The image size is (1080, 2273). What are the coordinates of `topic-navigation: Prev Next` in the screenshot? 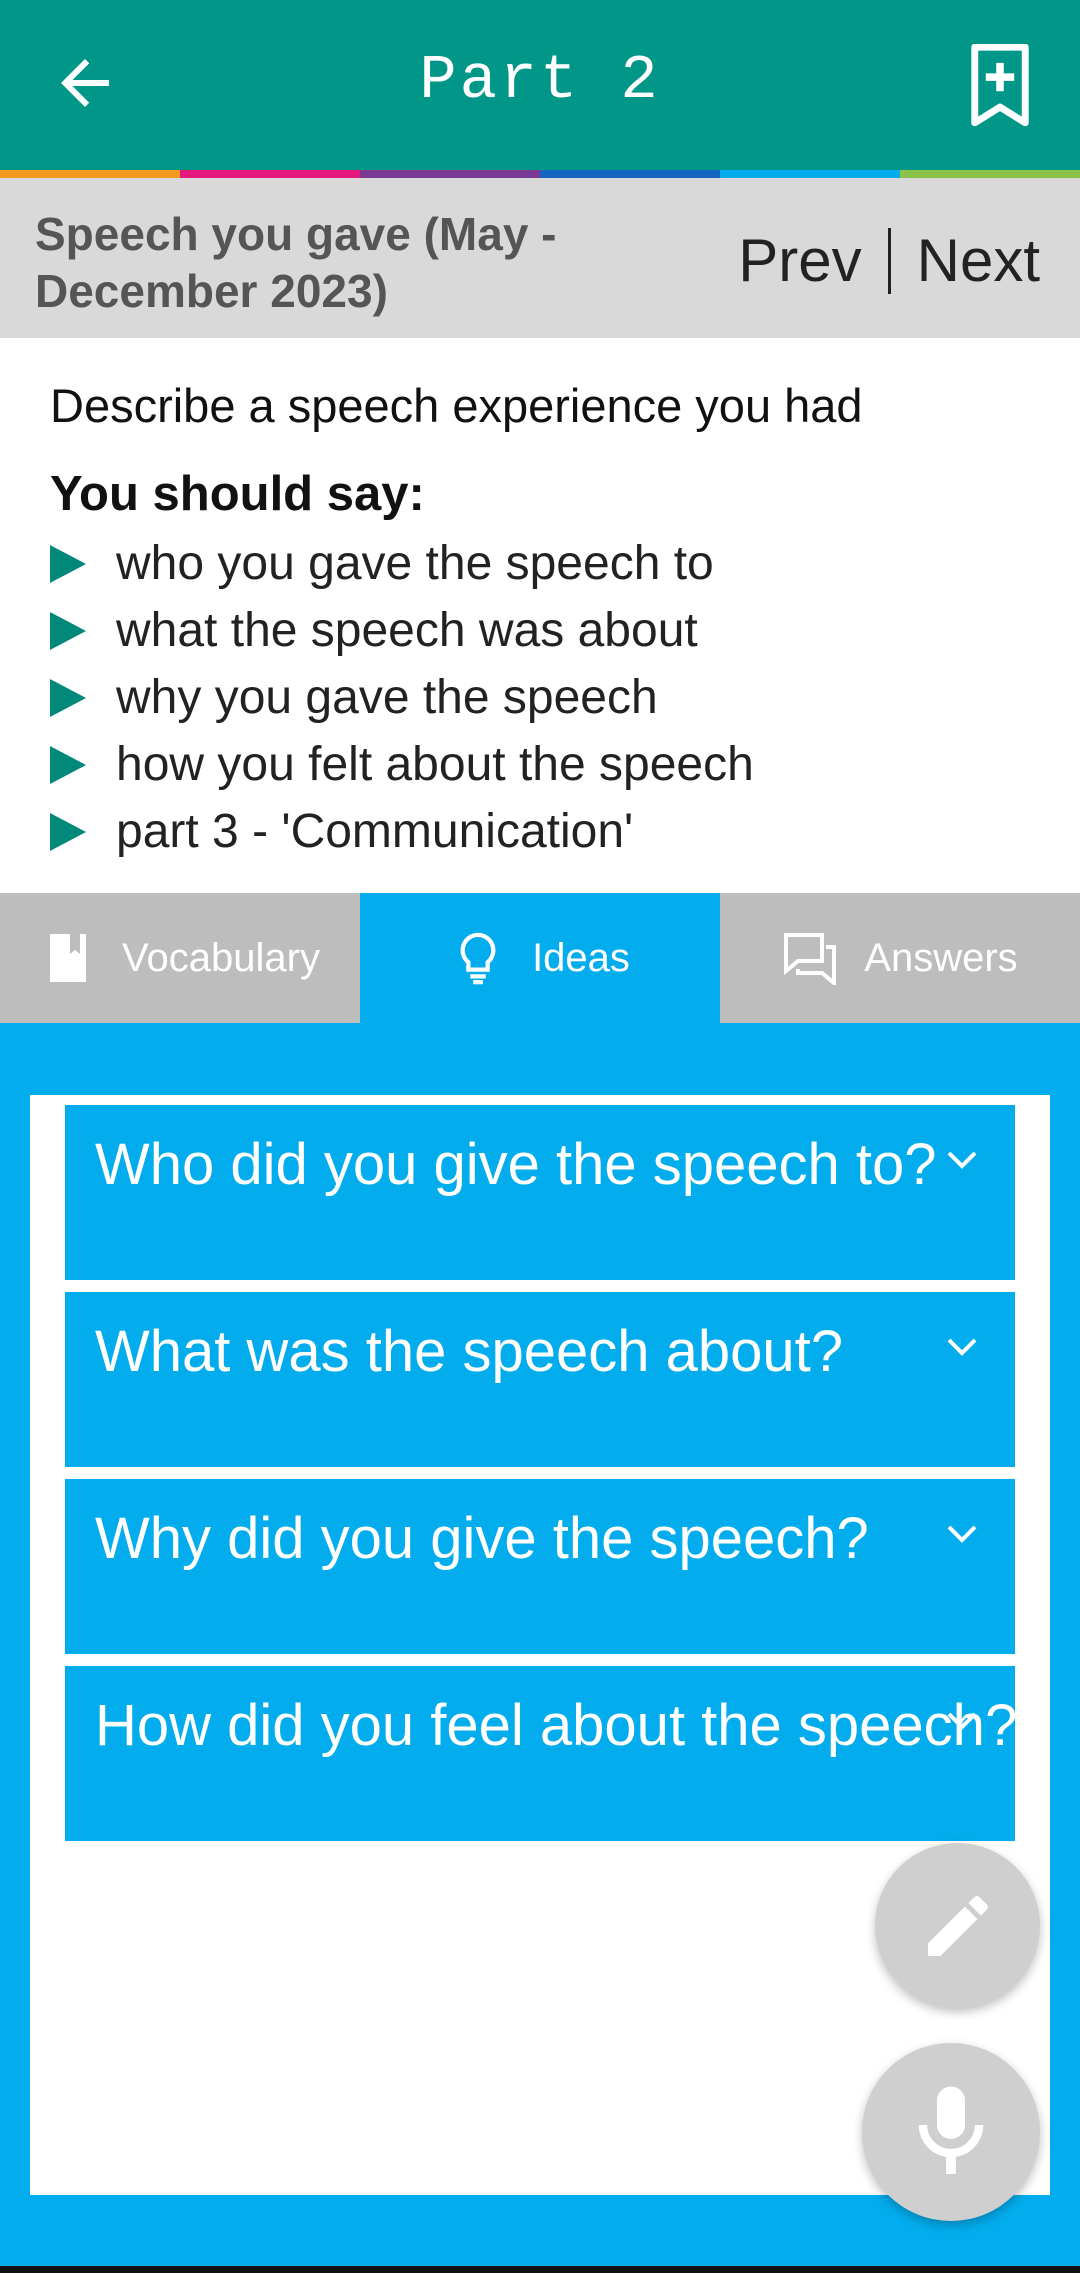 It's located at (889, 260).